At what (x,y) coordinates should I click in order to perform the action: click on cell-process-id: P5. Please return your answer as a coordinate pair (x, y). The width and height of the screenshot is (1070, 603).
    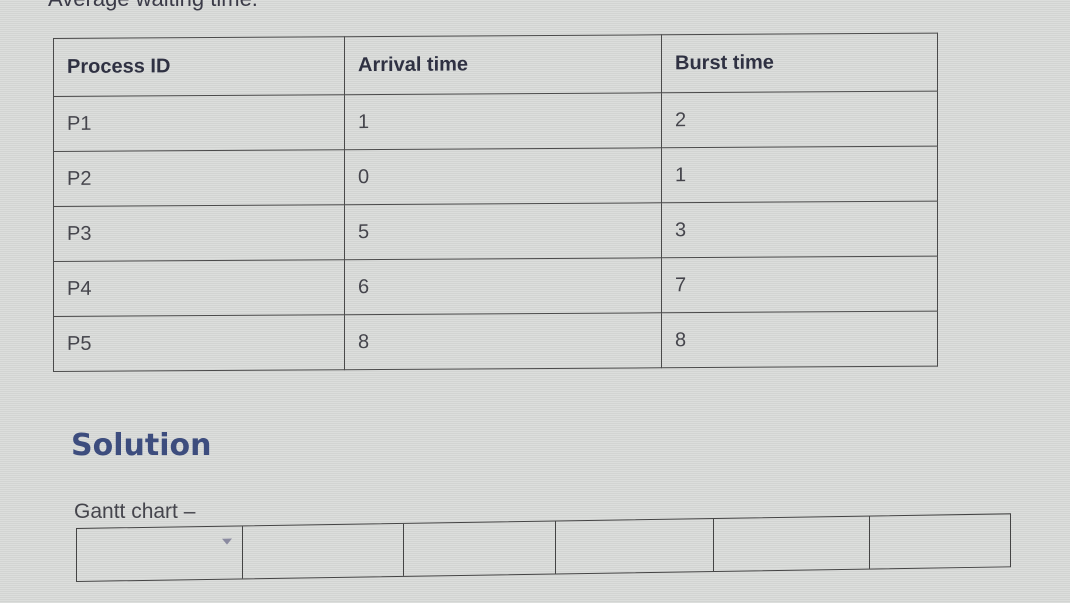
    Looking at the image, I should click on (199, 343).